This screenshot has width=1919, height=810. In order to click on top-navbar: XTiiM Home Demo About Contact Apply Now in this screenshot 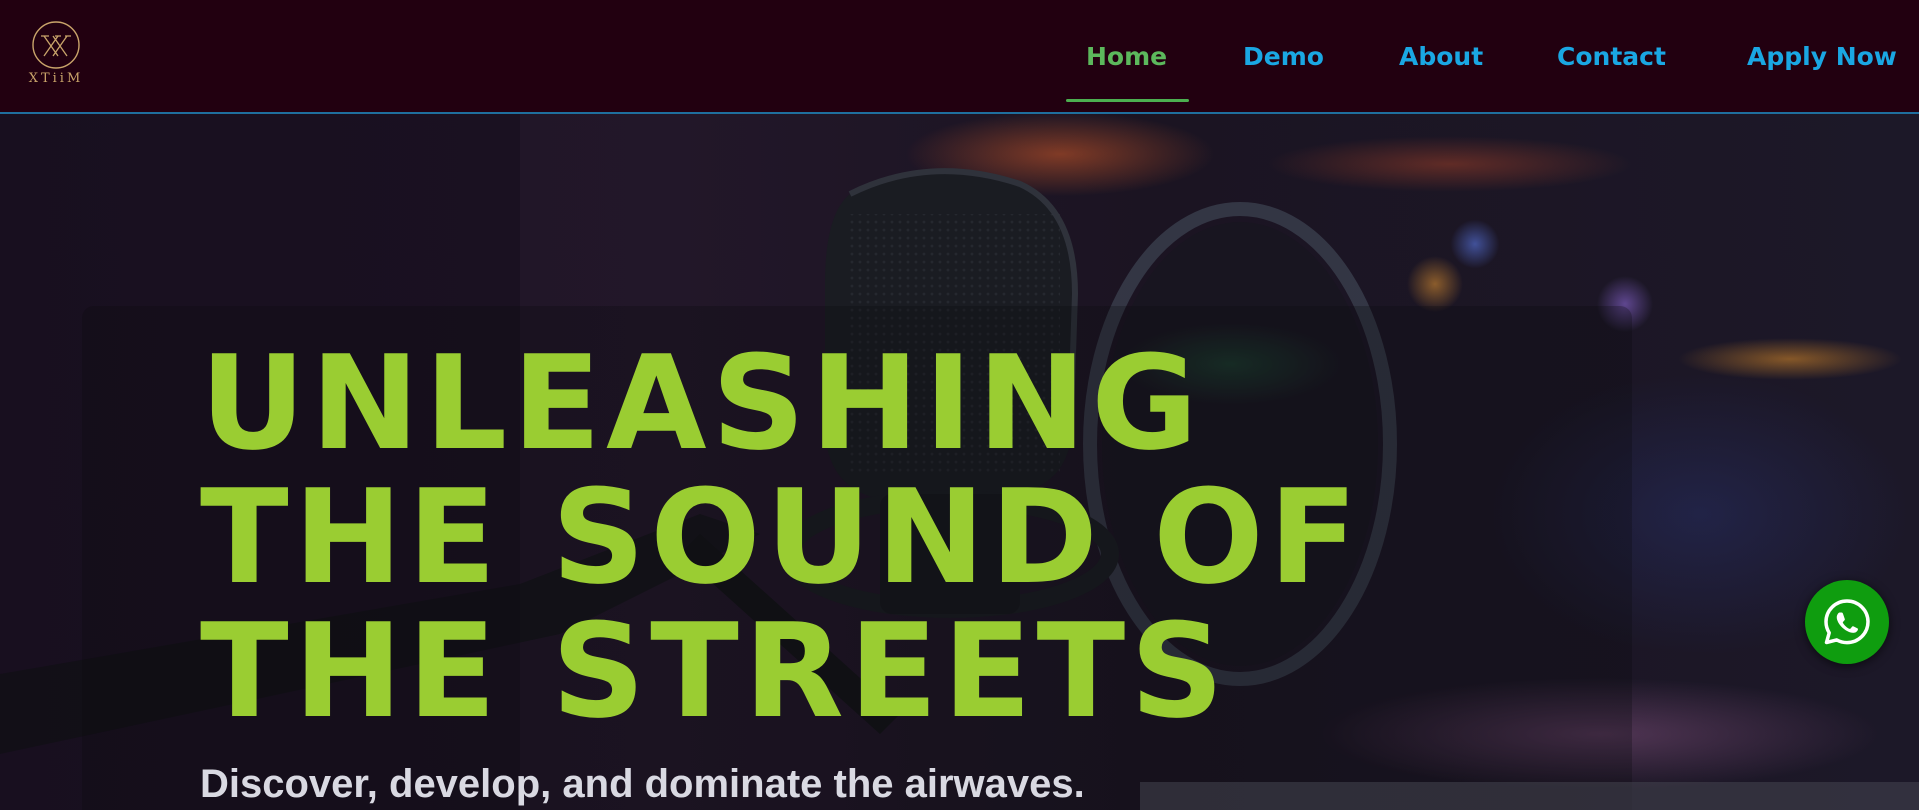, I will do `click(959, 57)`.